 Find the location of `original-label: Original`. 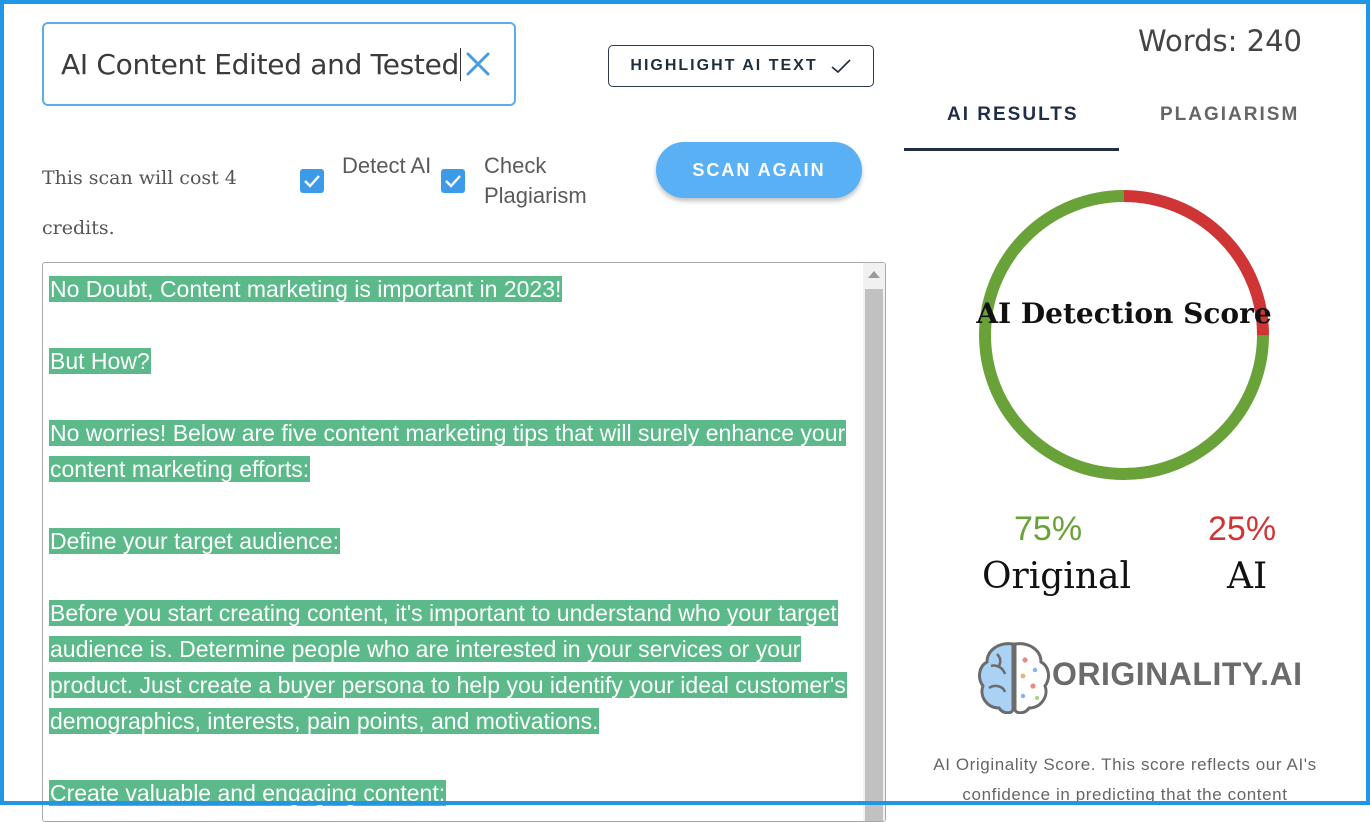

original-label: Original is located at coordinates (1056, 576).